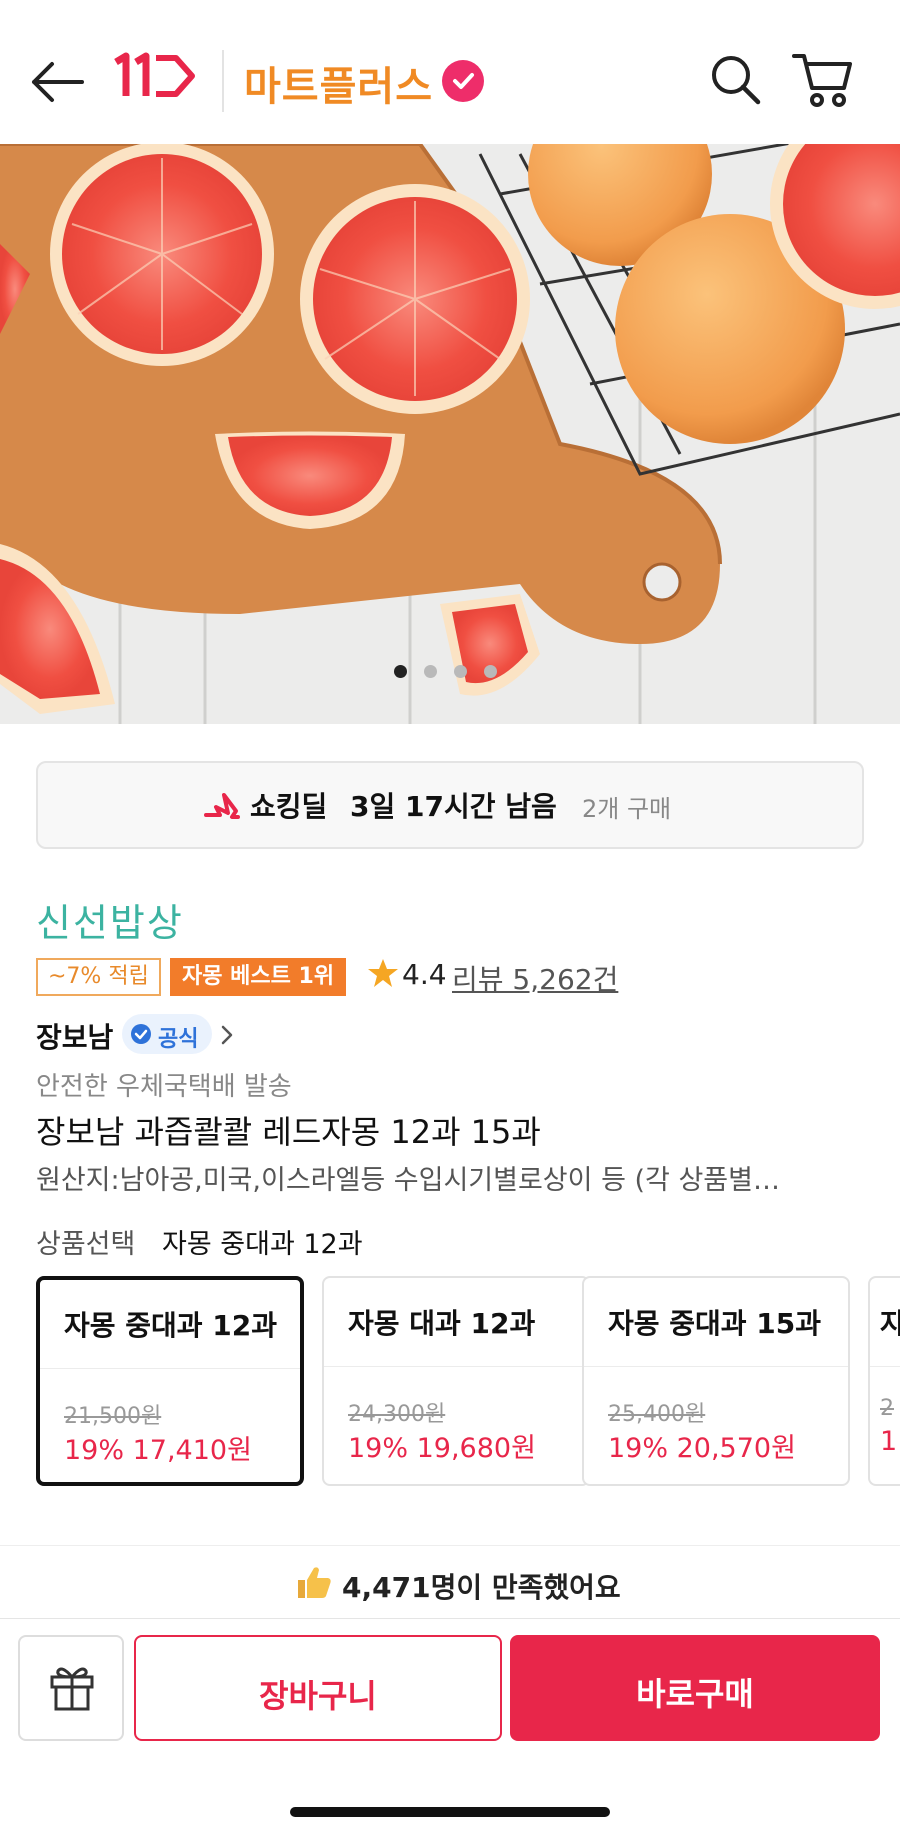 This screenshot has width=900, height=1835. Describe the element at coordinates (86, 1244) in the screenshot. I see `option-label: 상품선택` at that location.